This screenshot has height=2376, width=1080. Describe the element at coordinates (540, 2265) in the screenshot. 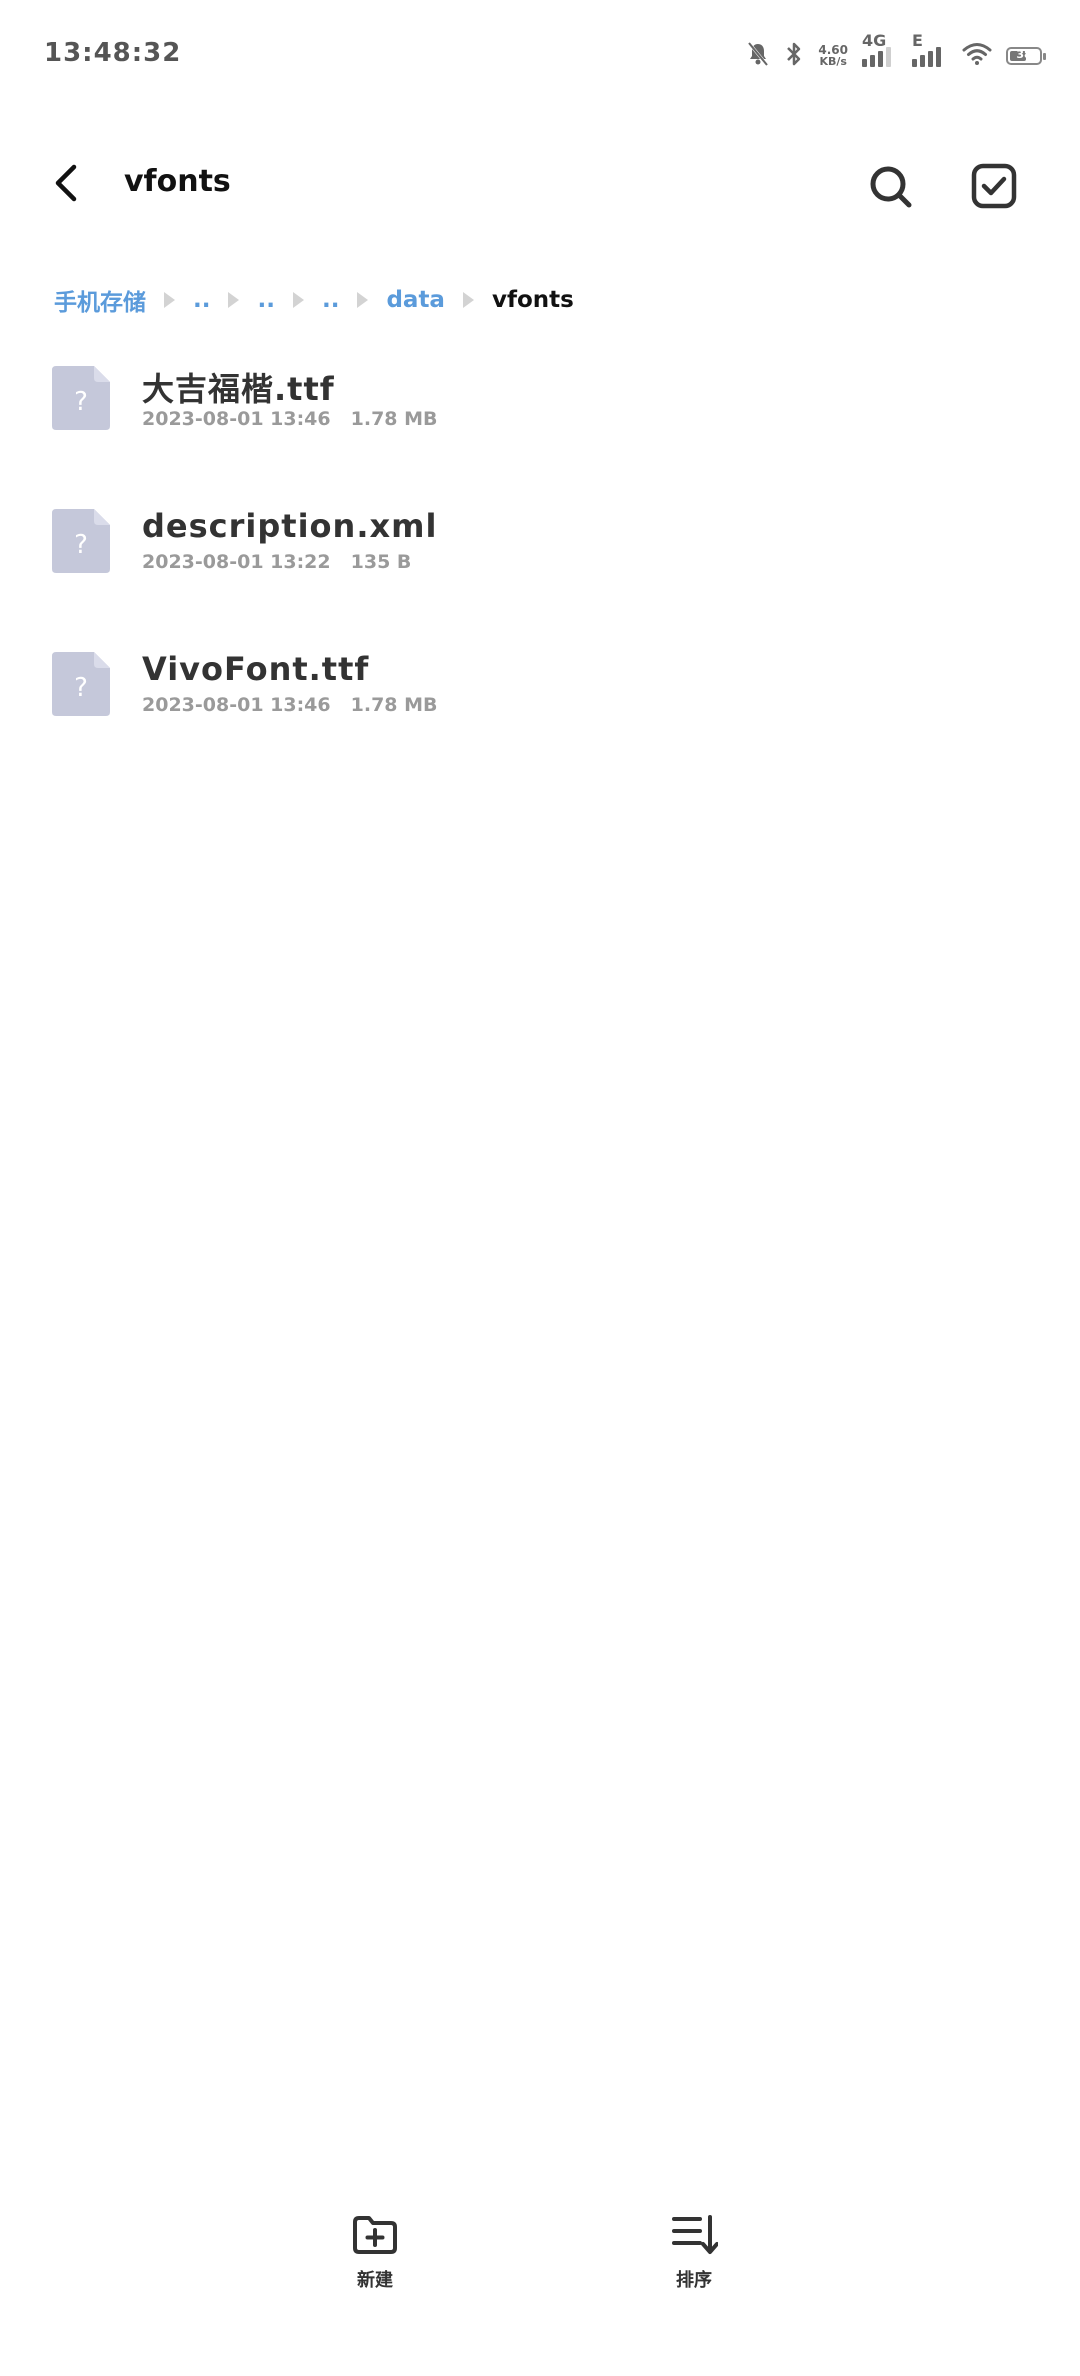

I see `bottom-toolbar: 新建 排序` at that location.